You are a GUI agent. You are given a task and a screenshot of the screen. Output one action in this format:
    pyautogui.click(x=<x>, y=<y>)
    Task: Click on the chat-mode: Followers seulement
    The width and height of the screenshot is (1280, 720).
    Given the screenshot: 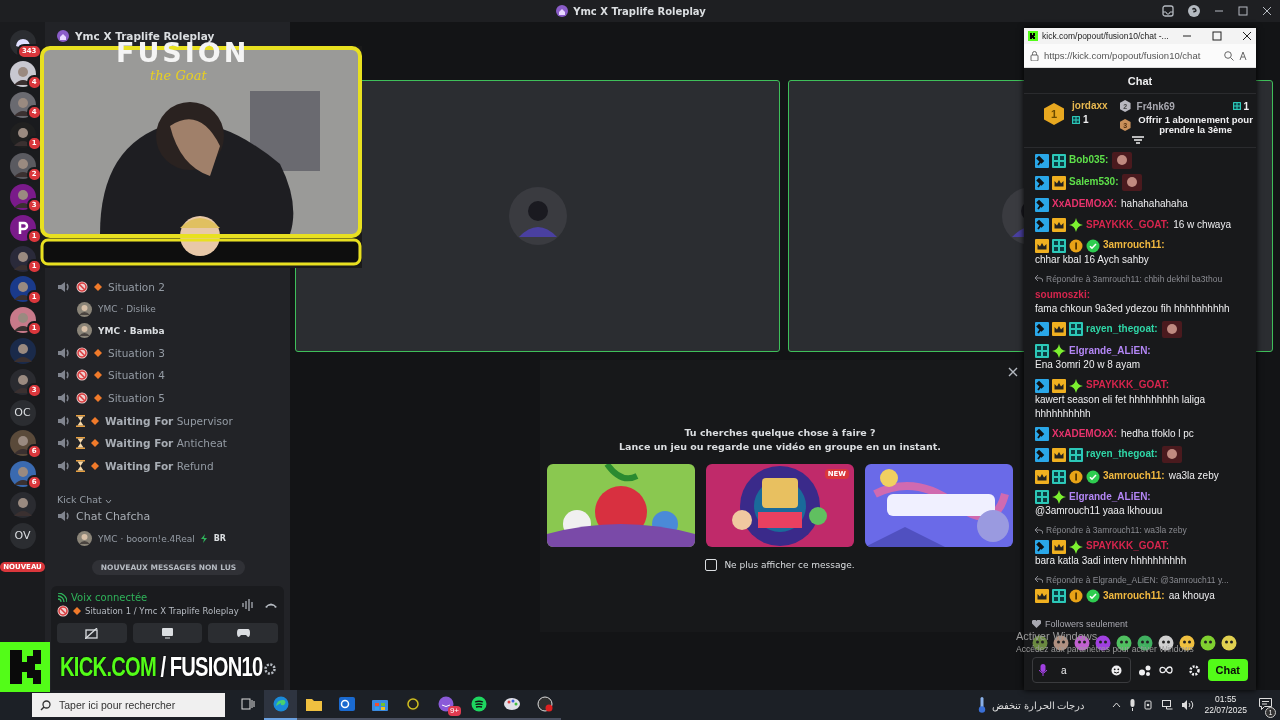 What is the action you would take?
    pyautogui.click(x=1086, y=623)
    